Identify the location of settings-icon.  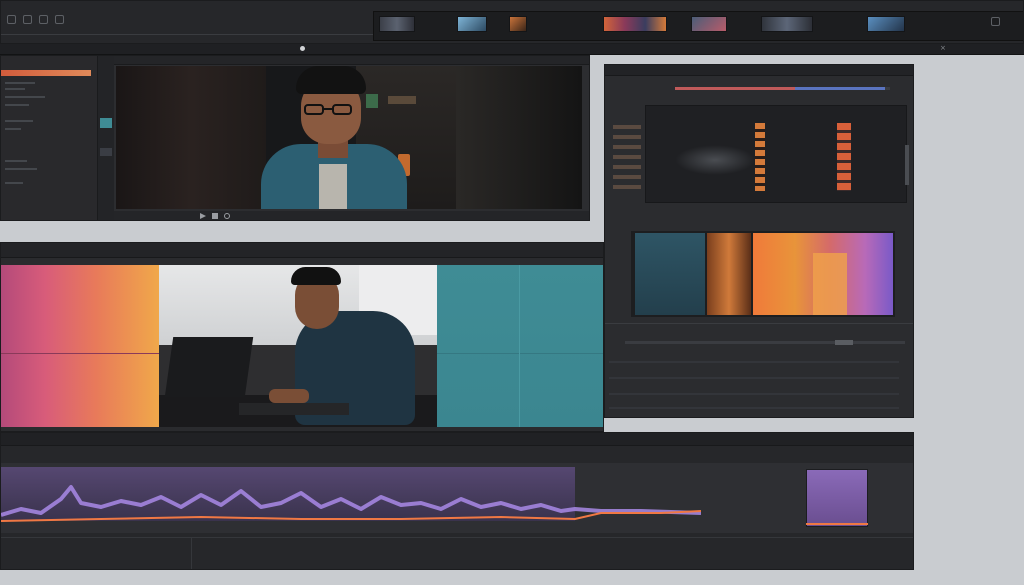
(995, 21).